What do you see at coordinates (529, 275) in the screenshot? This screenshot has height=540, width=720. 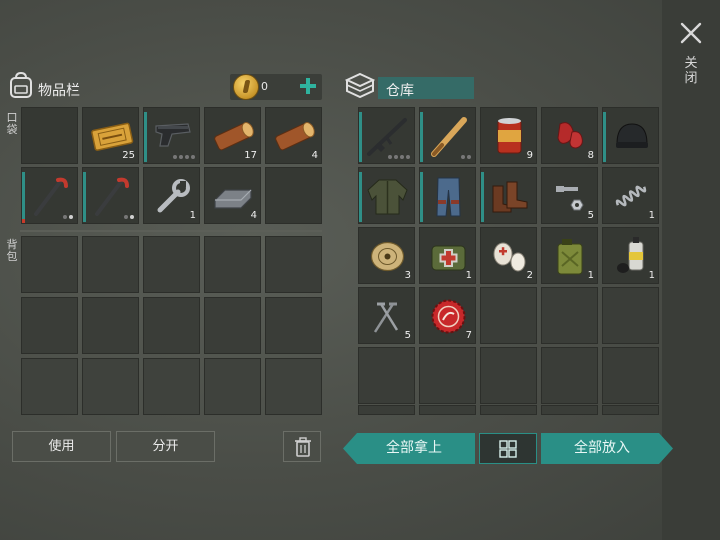 I see `item-quantity: 2` at bounding box center [529, 275].